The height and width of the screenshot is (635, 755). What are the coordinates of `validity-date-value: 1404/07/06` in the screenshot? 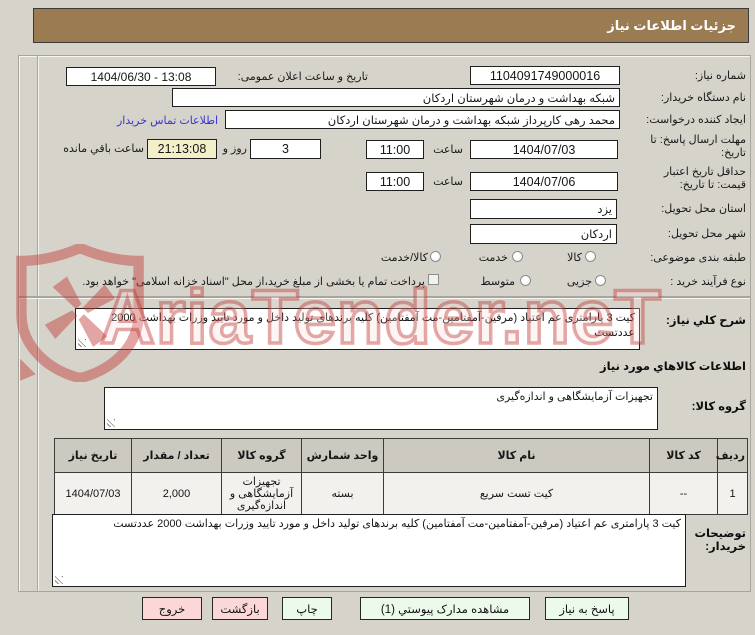 It's located at (544, 181).